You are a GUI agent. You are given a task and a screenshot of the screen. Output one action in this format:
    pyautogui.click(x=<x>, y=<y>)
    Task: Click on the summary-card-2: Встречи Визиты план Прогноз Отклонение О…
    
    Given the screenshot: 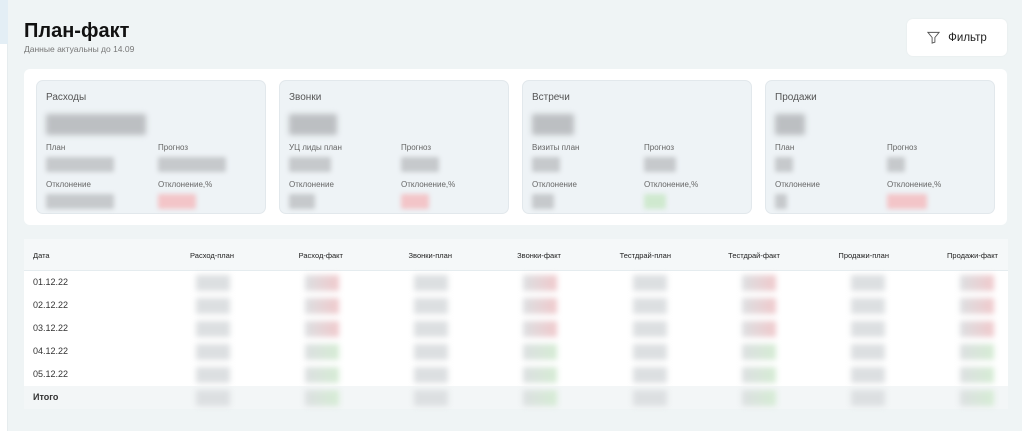 What is the action you would take?
    pyautogui.click(x=637, y=147)
    